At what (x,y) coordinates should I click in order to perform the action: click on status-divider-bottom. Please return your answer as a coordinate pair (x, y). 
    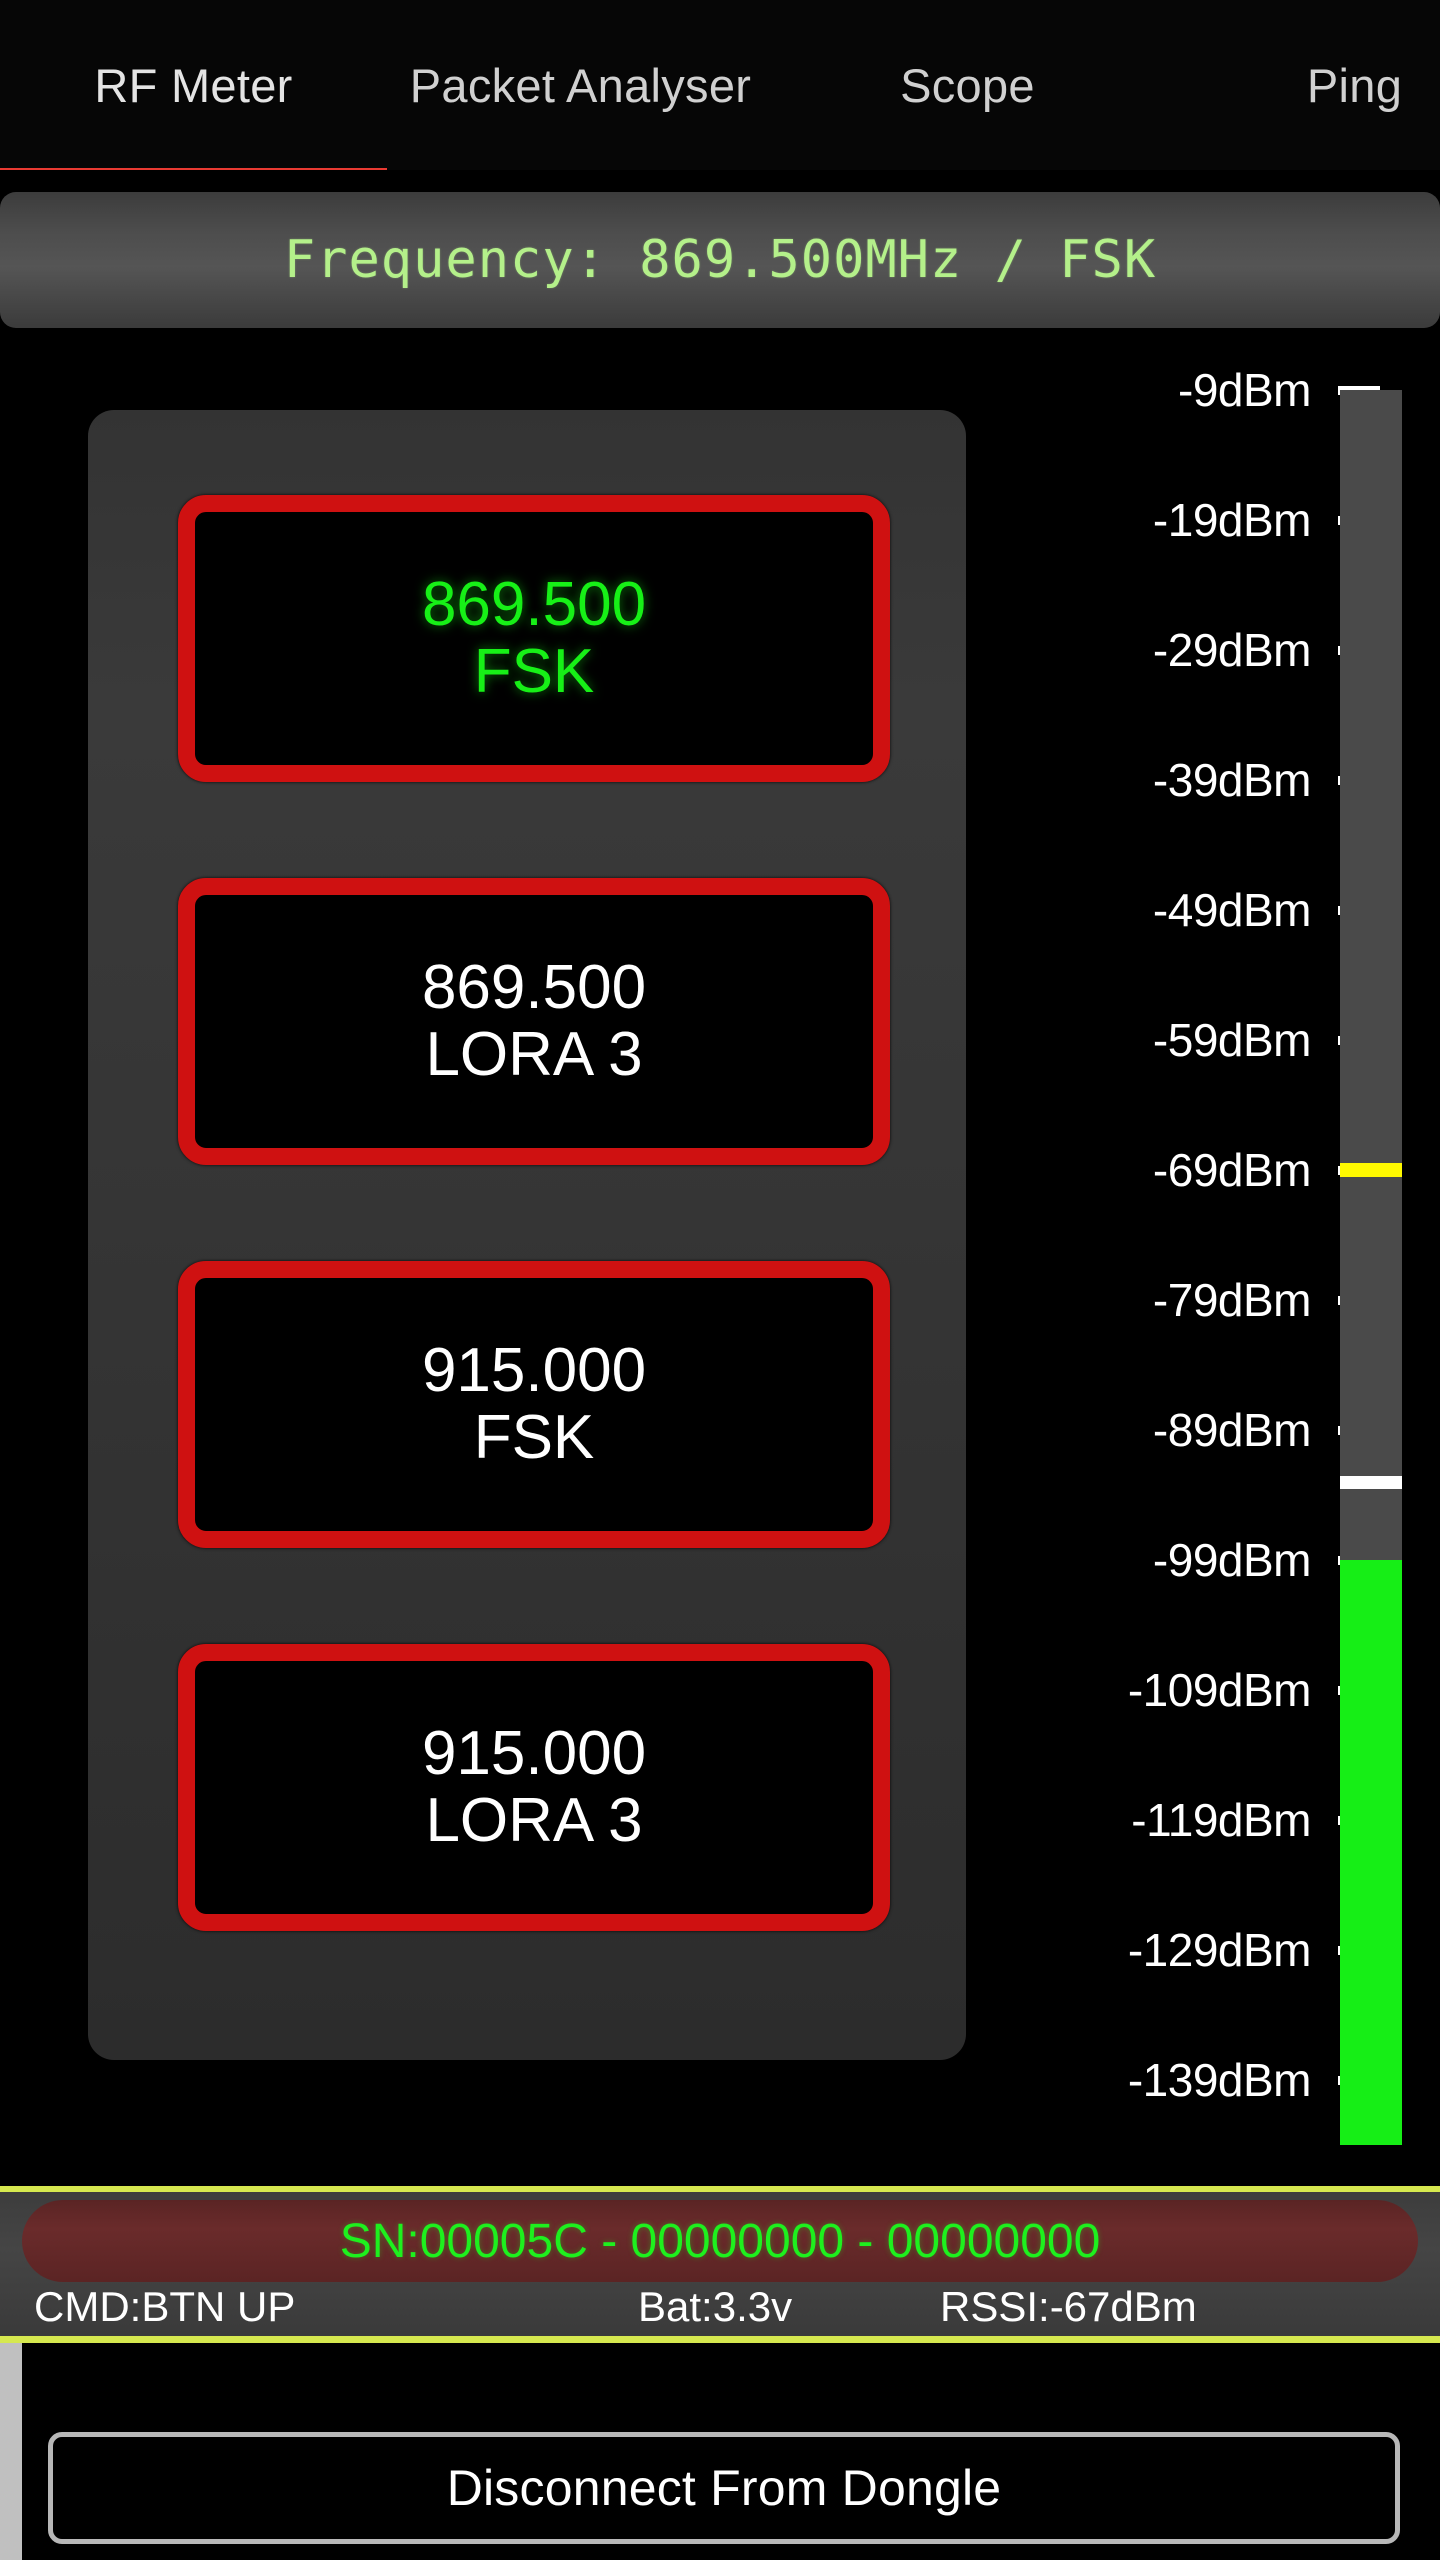
    Looking at the image, I should click on (720, 2339).